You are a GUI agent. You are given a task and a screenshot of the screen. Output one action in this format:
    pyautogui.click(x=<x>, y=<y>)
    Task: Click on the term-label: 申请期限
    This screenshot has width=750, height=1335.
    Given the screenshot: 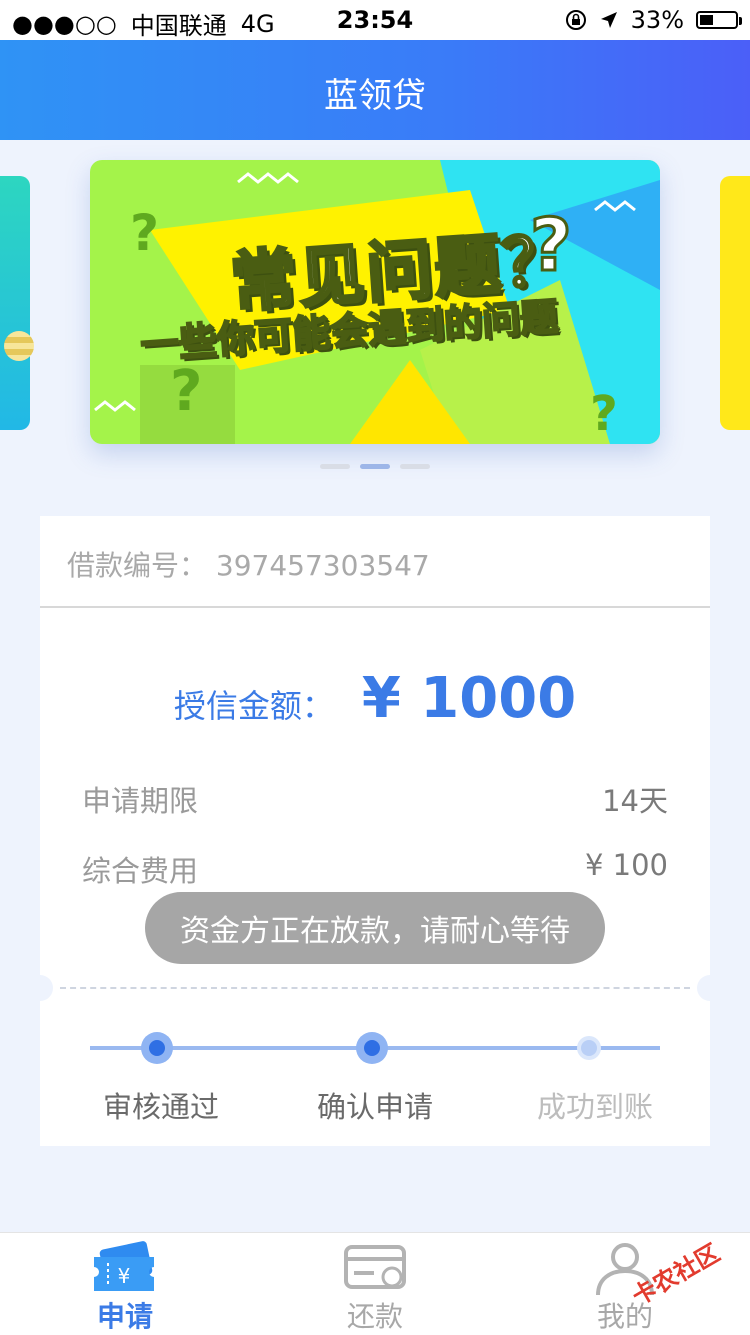 What is the action you would take?
    pyautogui.click(x=140, y=801)
    